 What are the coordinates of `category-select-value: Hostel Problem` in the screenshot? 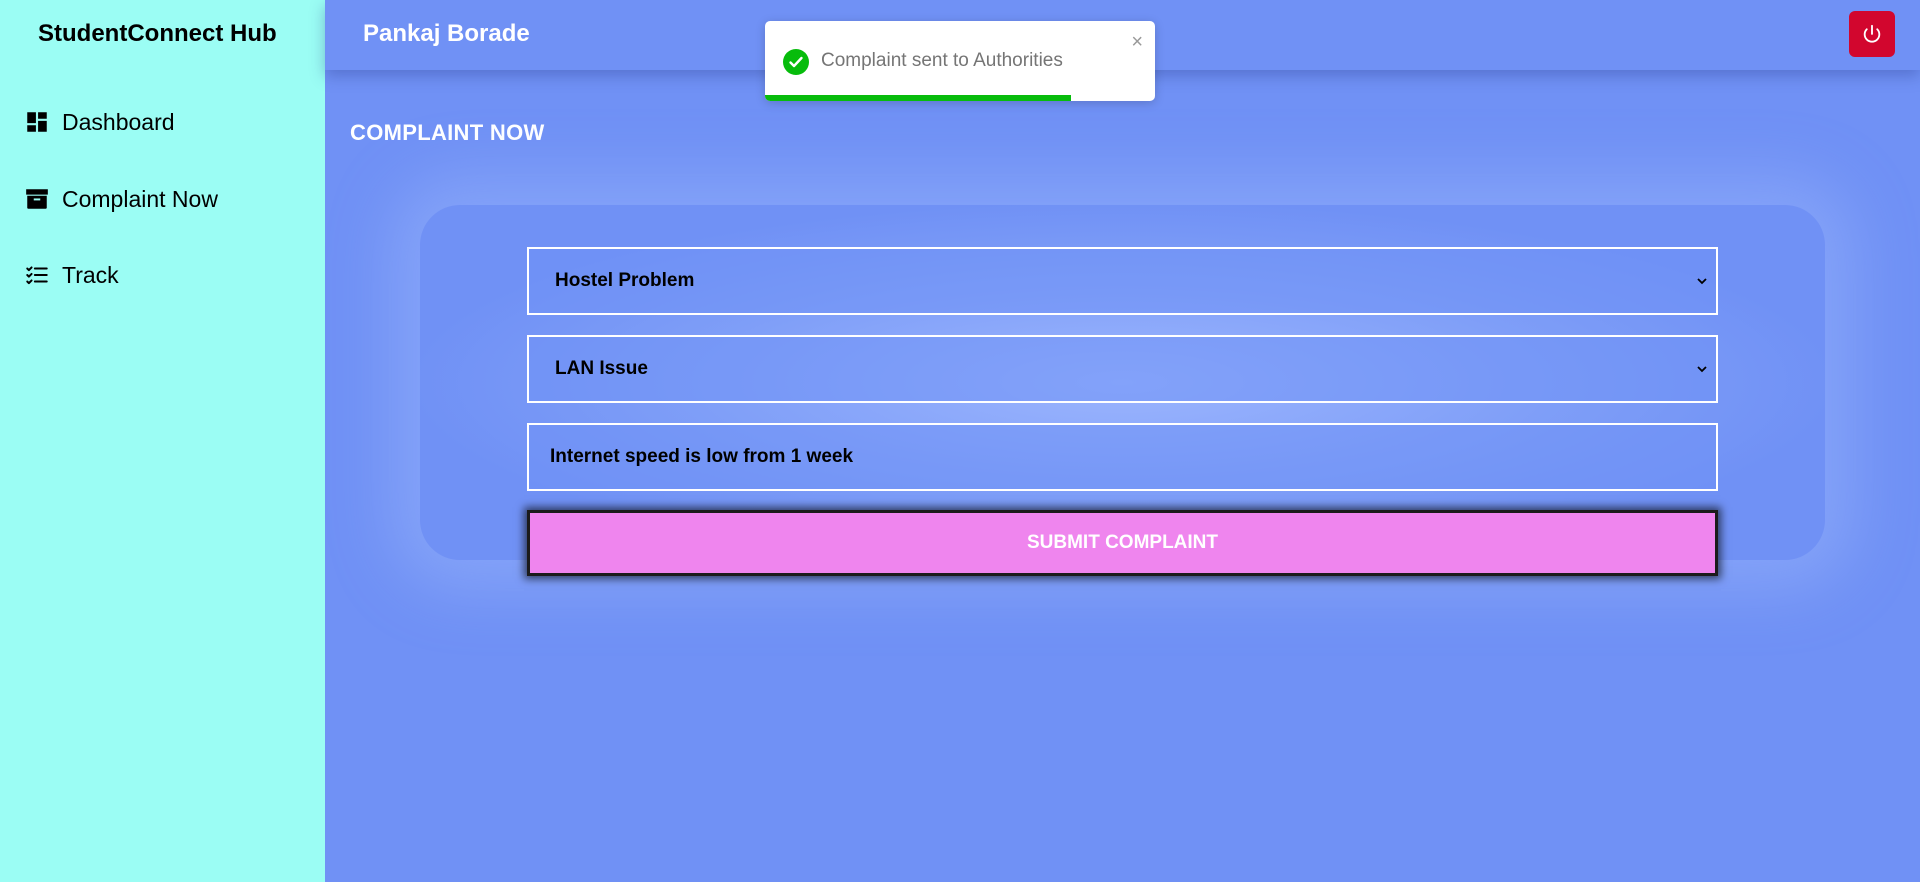 It's located at (625, 280).